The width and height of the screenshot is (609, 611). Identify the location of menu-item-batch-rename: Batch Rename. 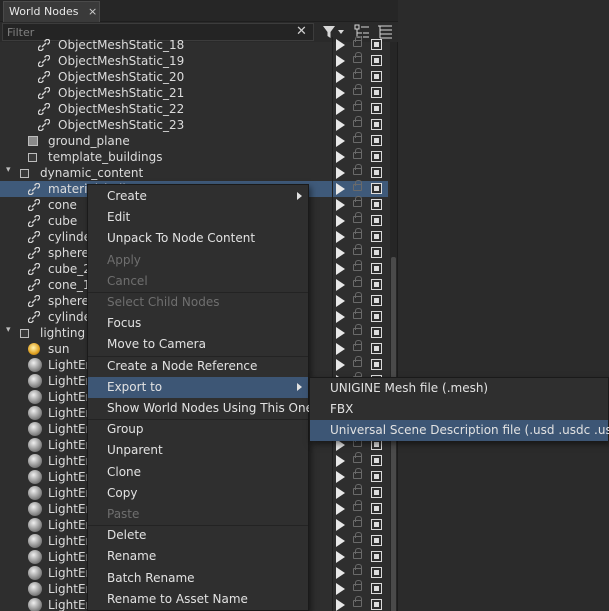
(198, 578).